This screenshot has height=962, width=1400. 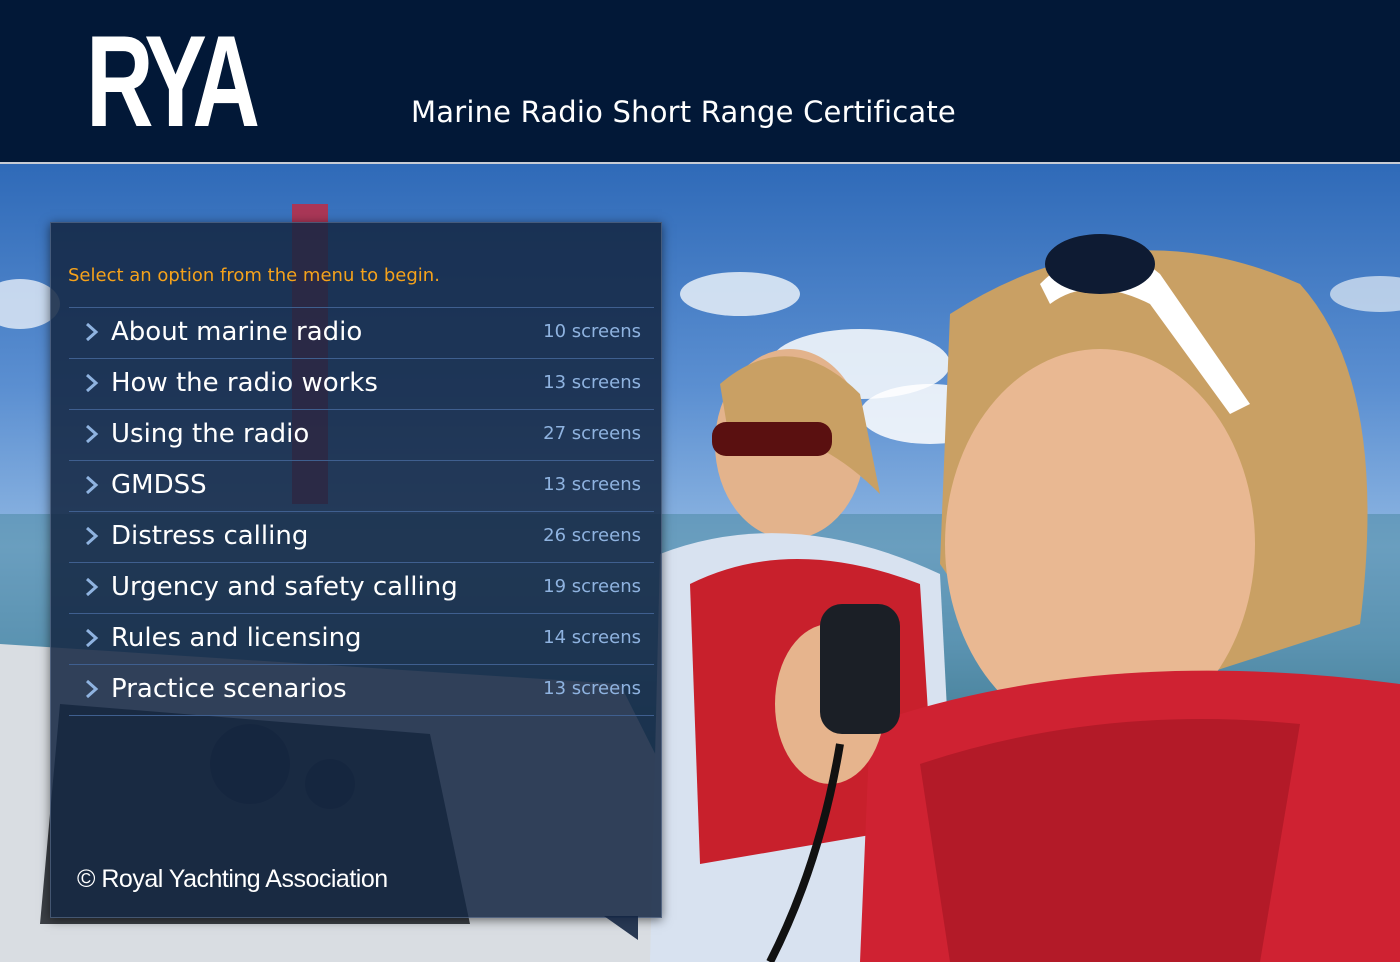 What do you see at coordinates (592, 535) in the screenshot?
I see `menu-item-count: 26 screens` at bounding box center [592, 535].